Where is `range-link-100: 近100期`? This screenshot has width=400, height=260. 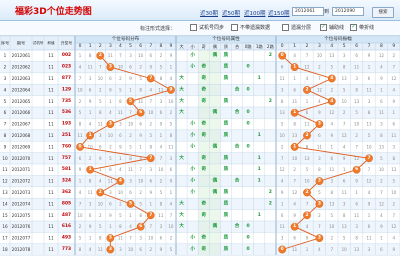
range-link-100: 近100期 is located at coordinates (255, 13).